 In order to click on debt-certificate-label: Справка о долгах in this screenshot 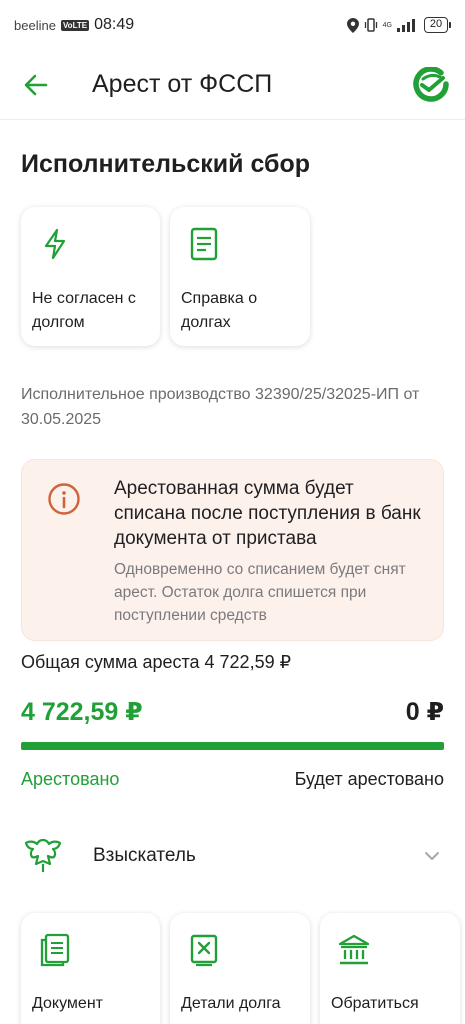, I will do `click(219, 310)`.